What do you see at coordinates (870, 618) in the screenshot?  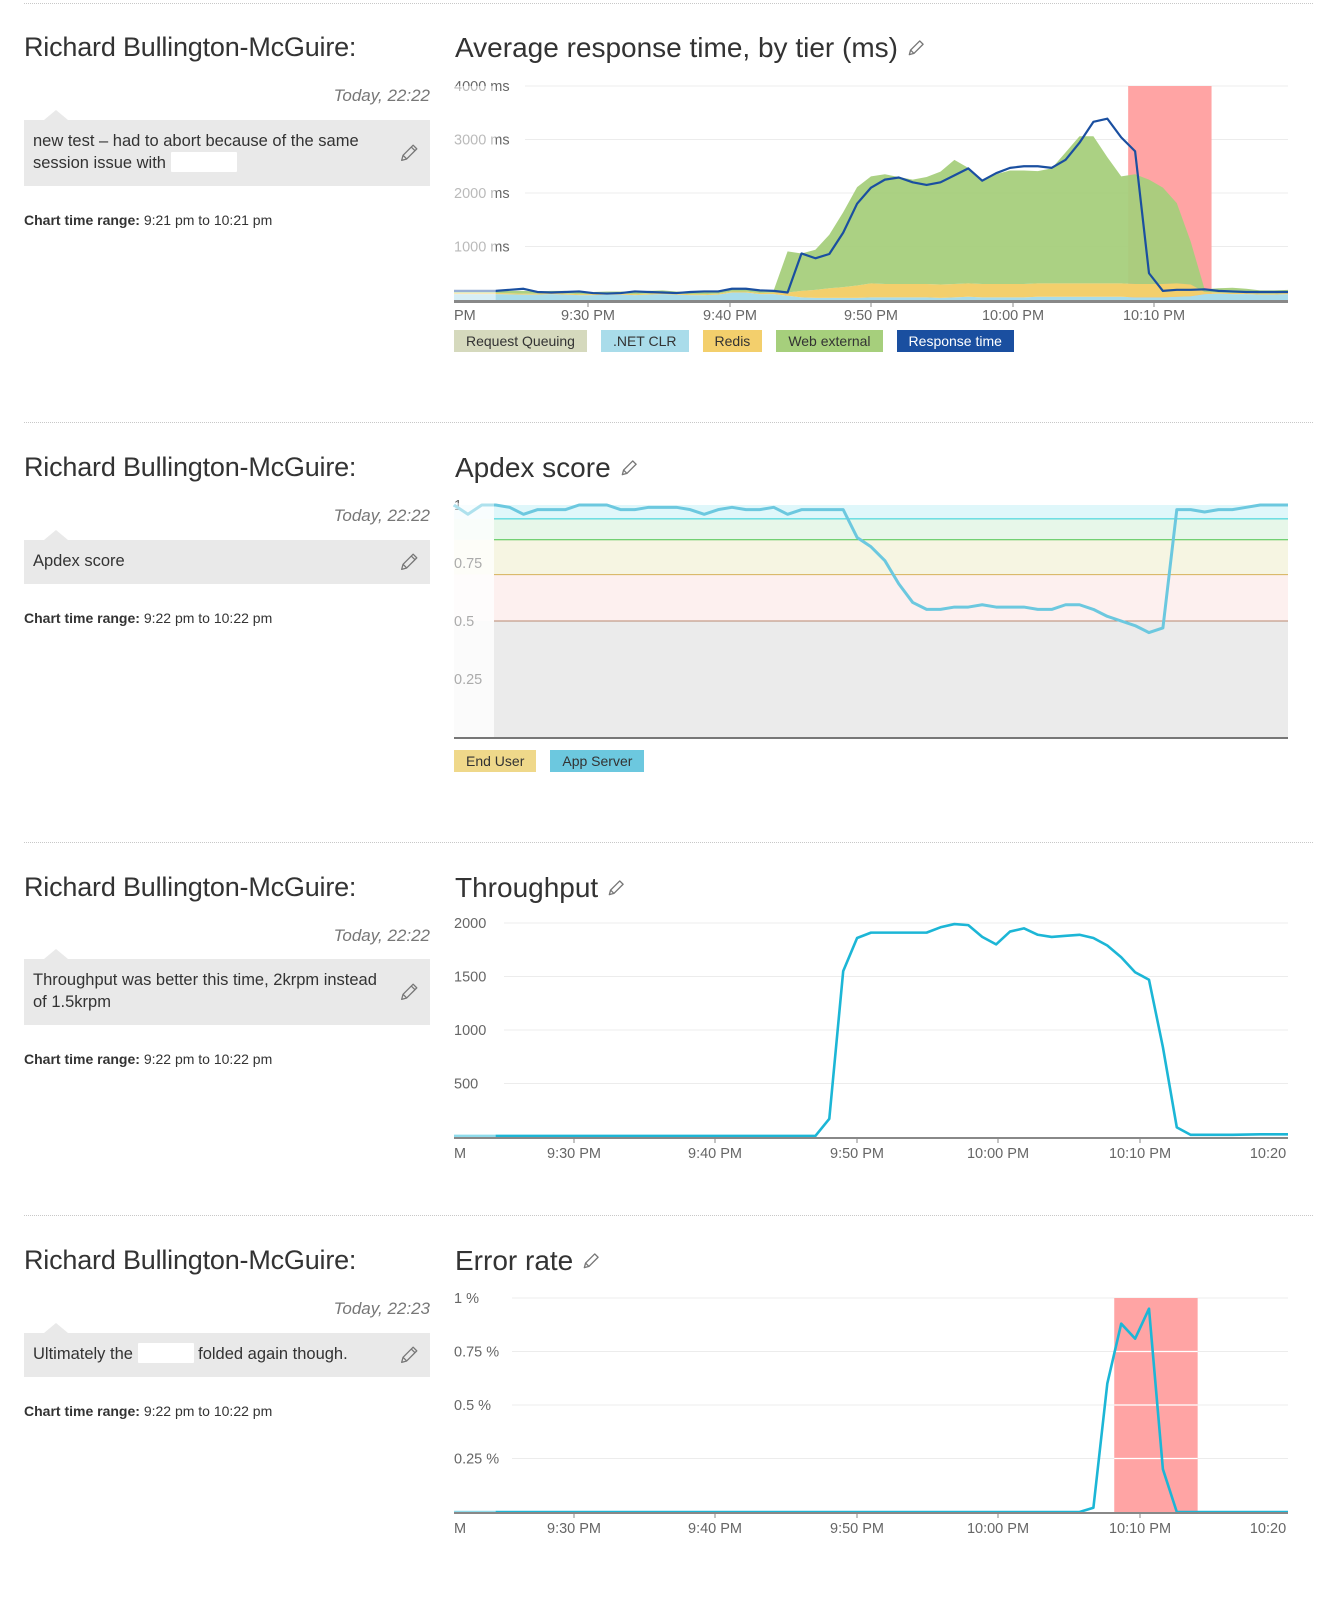 I see `apdex-chart: 0.250.50.751` at bounding box center [870, 618].